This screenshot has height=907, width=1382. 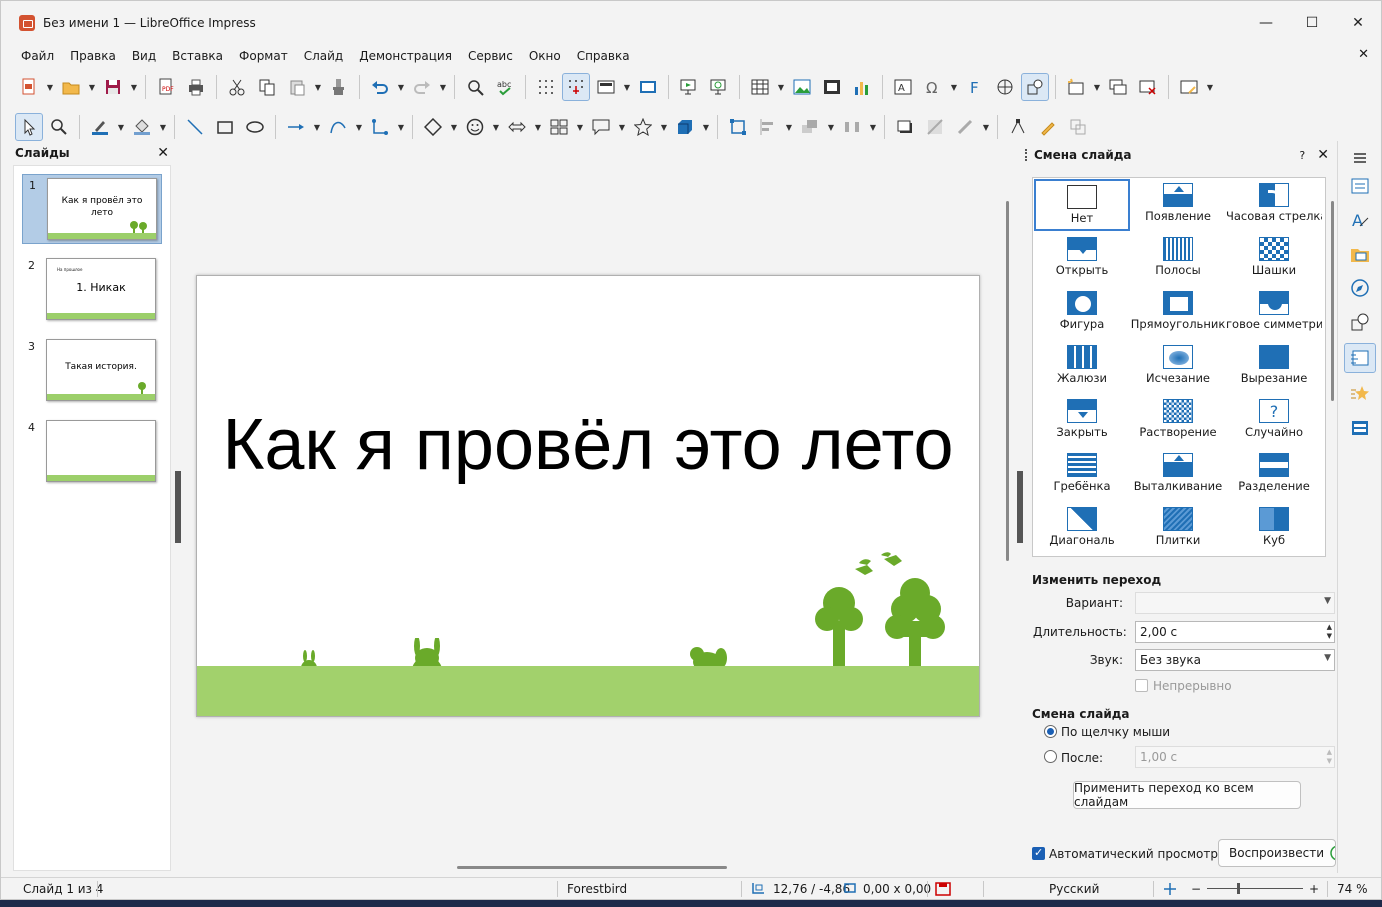 What do you see at coordinates (71, 87) in the screenshot?
I see `open-icon` at bounding box center [71, 87].